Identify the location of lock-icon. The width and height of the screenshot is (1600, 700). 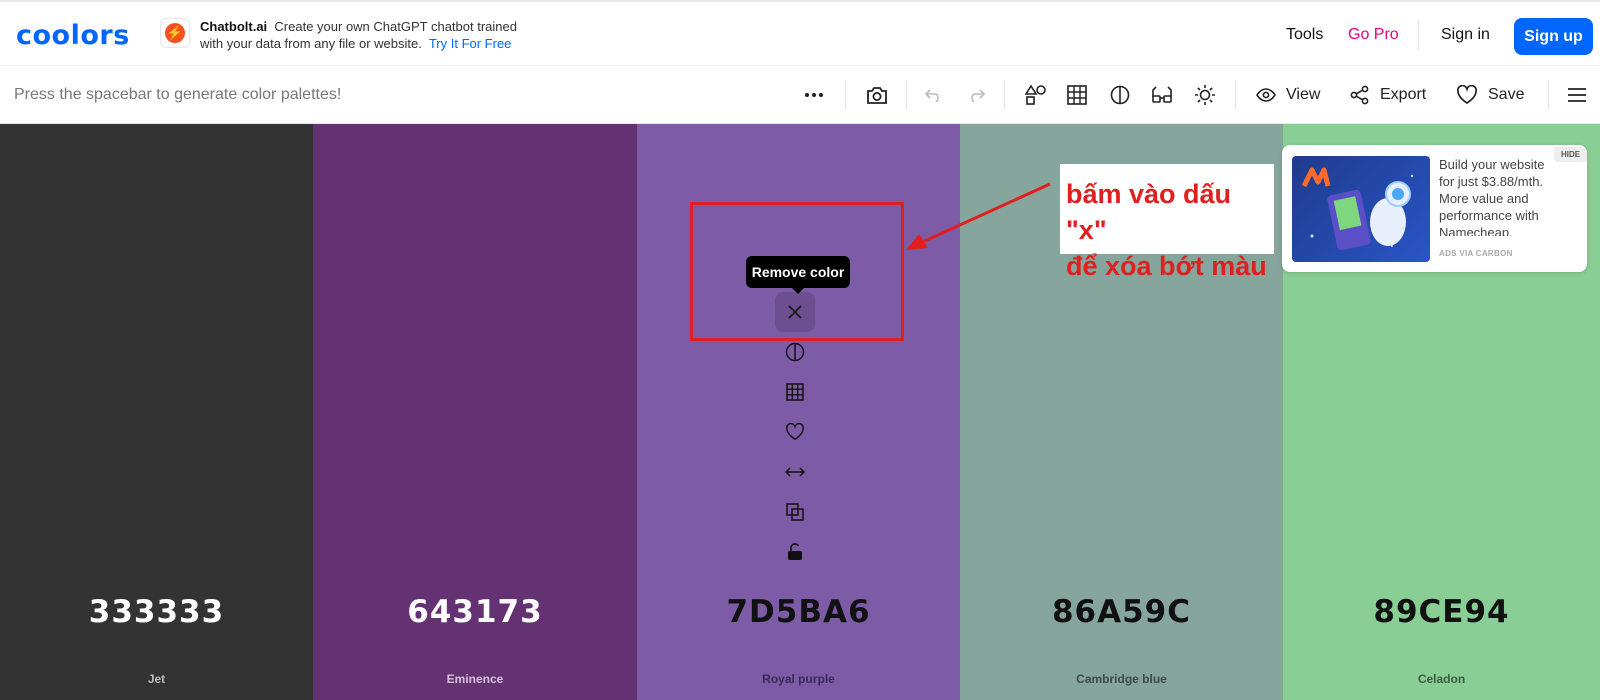
(795, 551).